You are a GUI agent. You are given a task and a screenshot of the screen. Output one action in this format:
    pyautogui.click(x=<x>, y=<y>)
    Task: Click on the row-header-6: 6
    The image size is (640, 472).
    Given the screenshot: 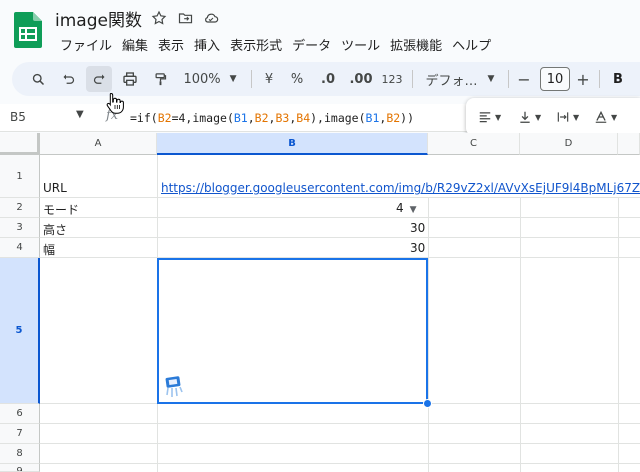 What is the action you would take?
    pyautogui.click(x=20, y=414)
    